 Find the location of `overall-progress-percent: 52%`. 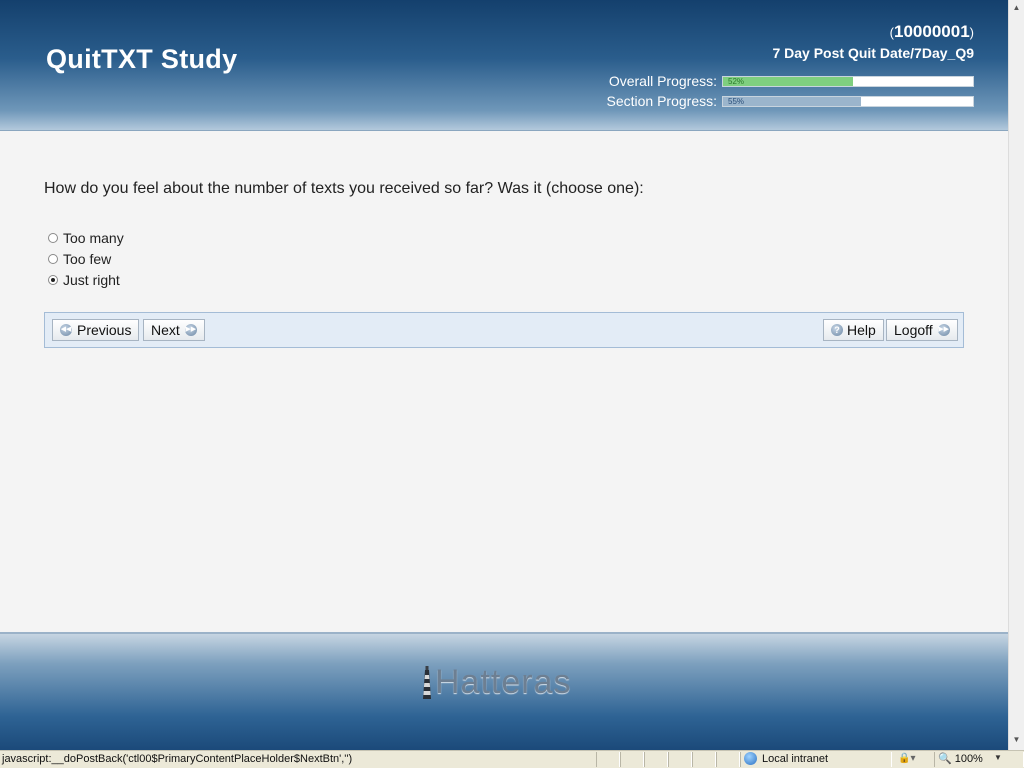

overall-progress-percent: 52% is located at coordinates (736, 81).